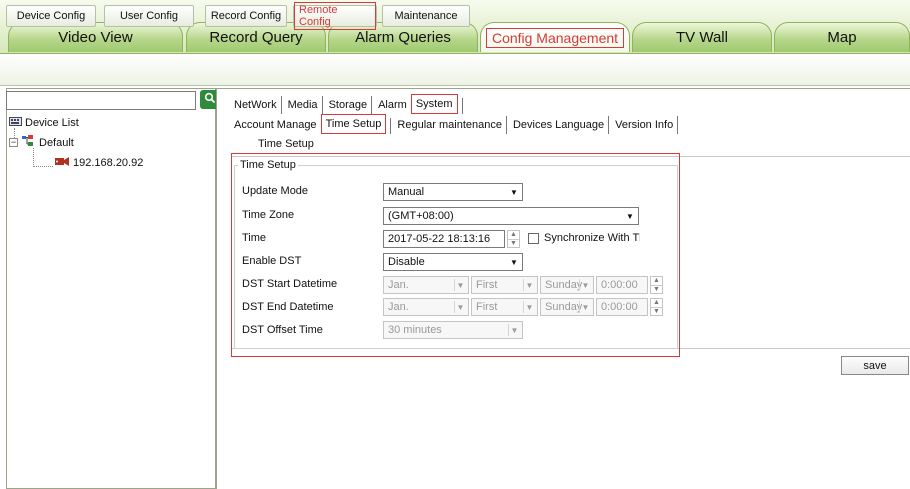 The height and width of the screenshot is (489, 910). I want to click on remote-config-label: Remote Config, so click(335, 16).